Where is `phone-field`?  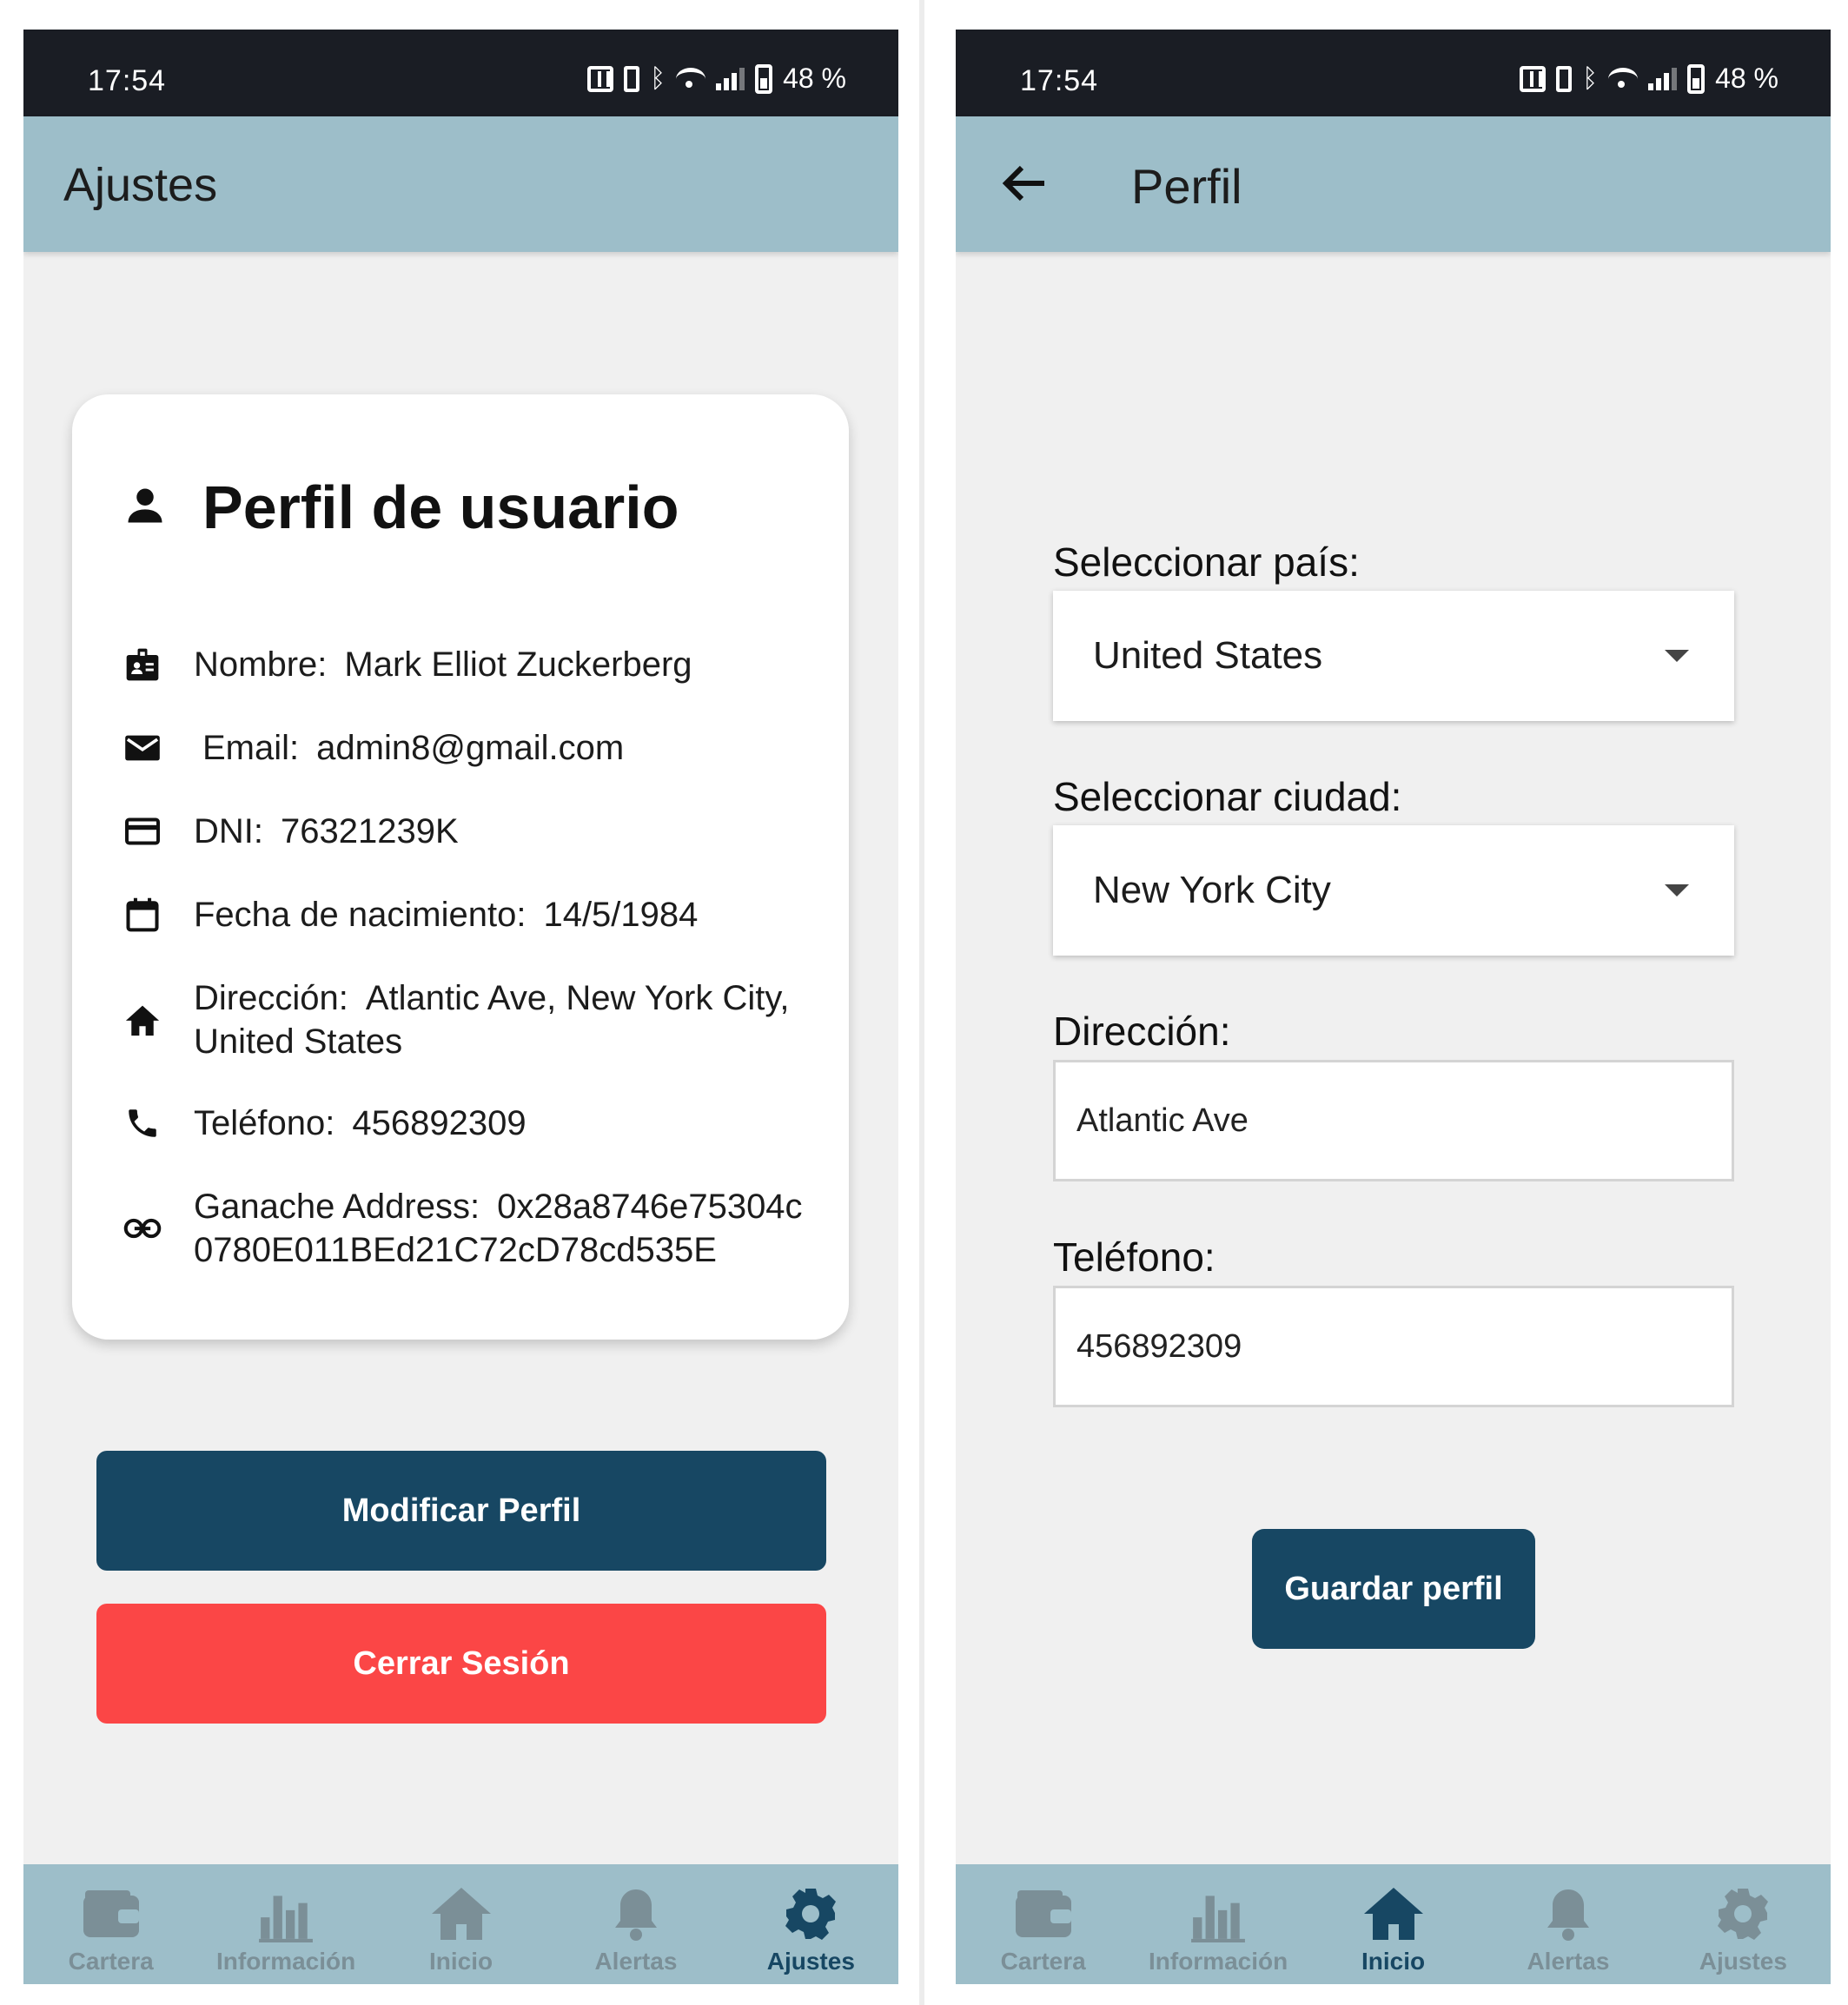
phone-field is located at coordinates (1393, 1346).